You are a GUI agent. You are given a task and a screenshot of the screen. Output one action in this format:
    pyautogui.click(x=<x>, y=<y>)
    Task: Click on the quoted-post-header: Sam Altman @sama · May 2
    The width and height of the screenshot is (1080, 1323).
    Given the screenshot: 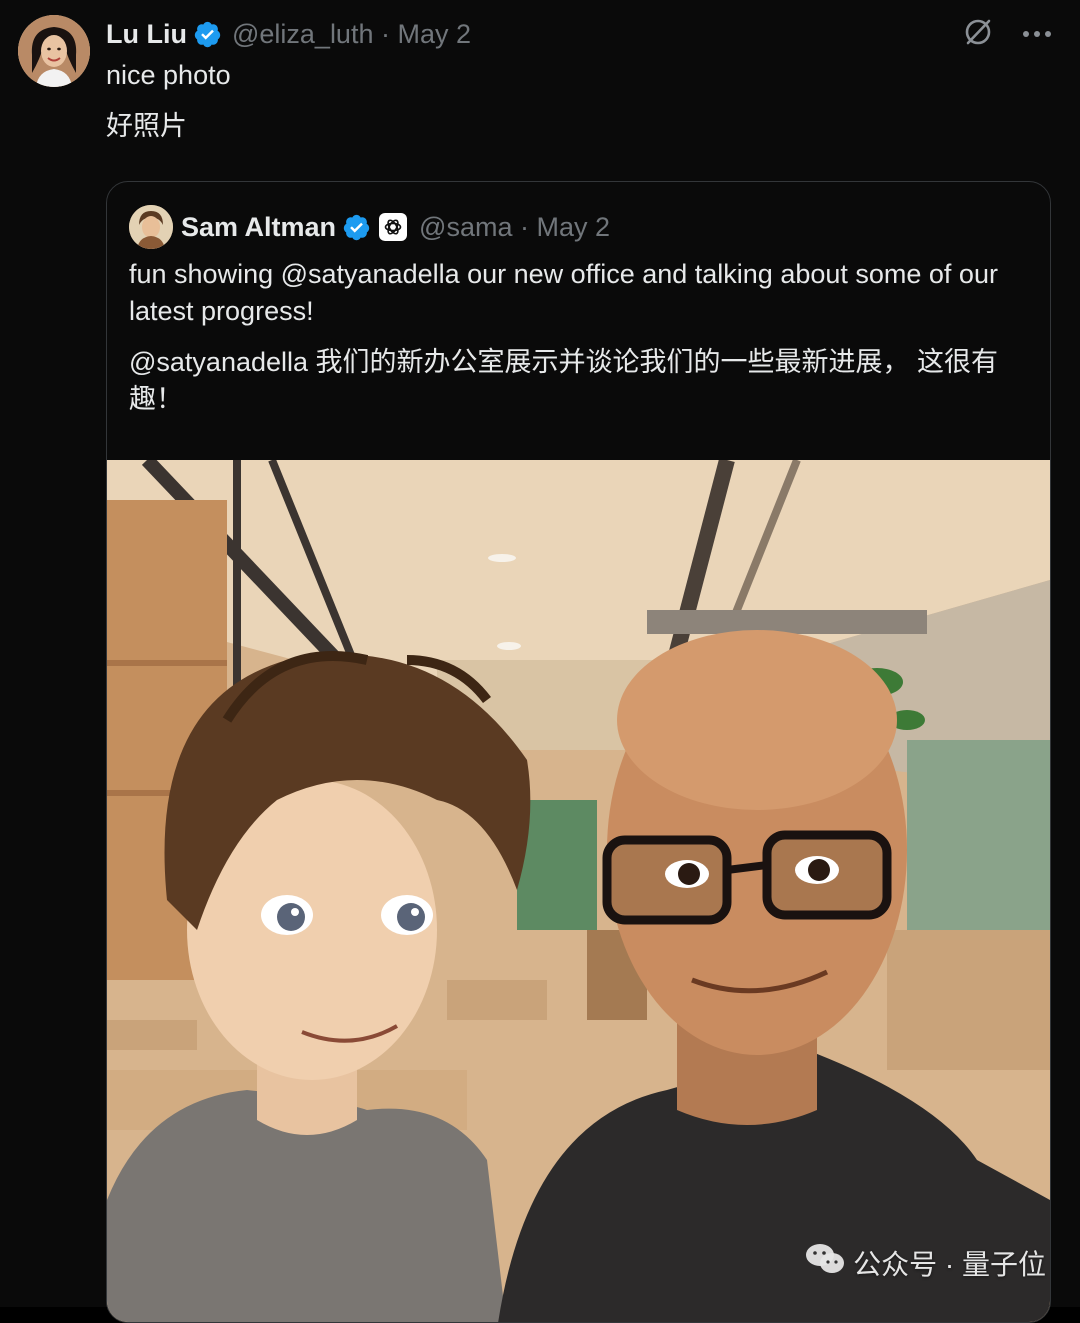 What is the action you would take?
    pyautogui.click(x=369, y=227)
    